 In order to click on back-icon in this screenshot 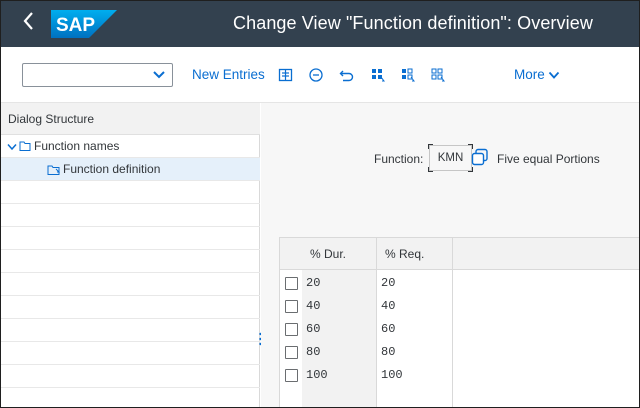, I will do `click(32, 23)`.